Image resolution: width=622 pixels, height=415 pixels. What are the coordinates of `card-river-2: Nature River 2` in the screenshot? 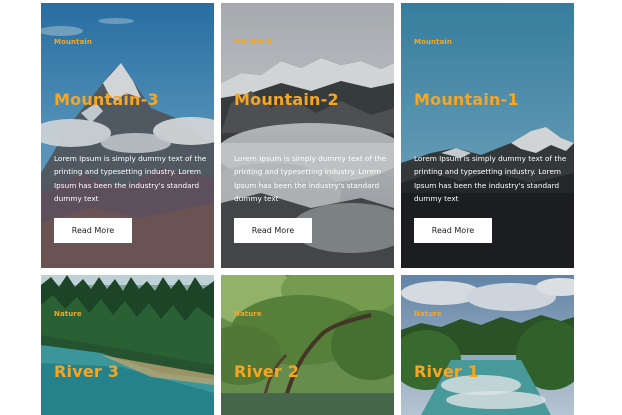 It's located at (307, 345).